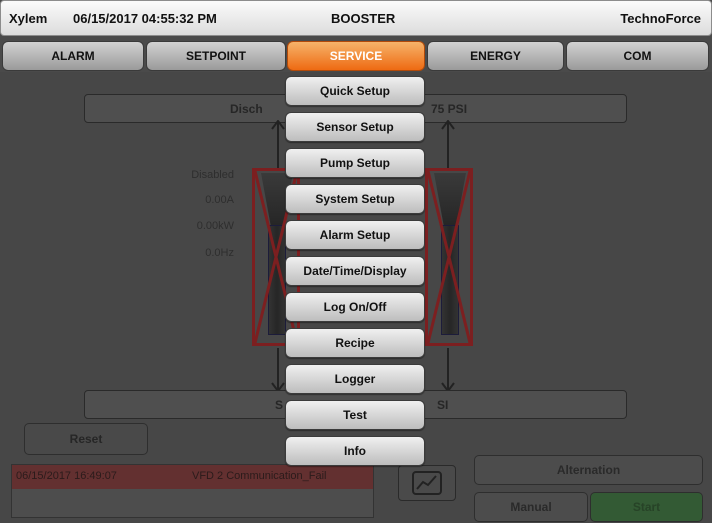 This screenshot has height=523, width=712. I want to click on start-button: Start, so click(646, 507).